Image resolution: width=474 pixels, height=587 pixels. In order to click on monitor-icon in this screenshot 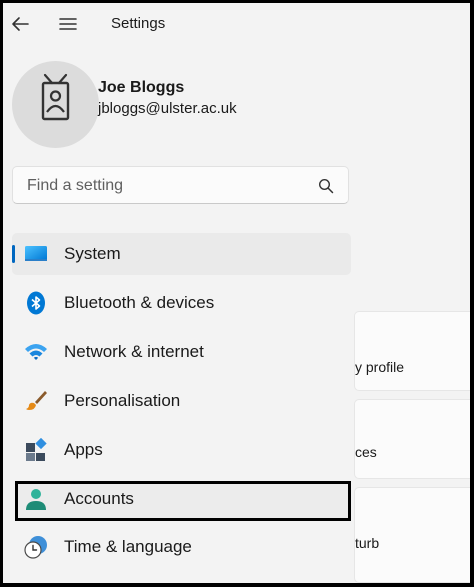, I will do `click(36, 253)`.